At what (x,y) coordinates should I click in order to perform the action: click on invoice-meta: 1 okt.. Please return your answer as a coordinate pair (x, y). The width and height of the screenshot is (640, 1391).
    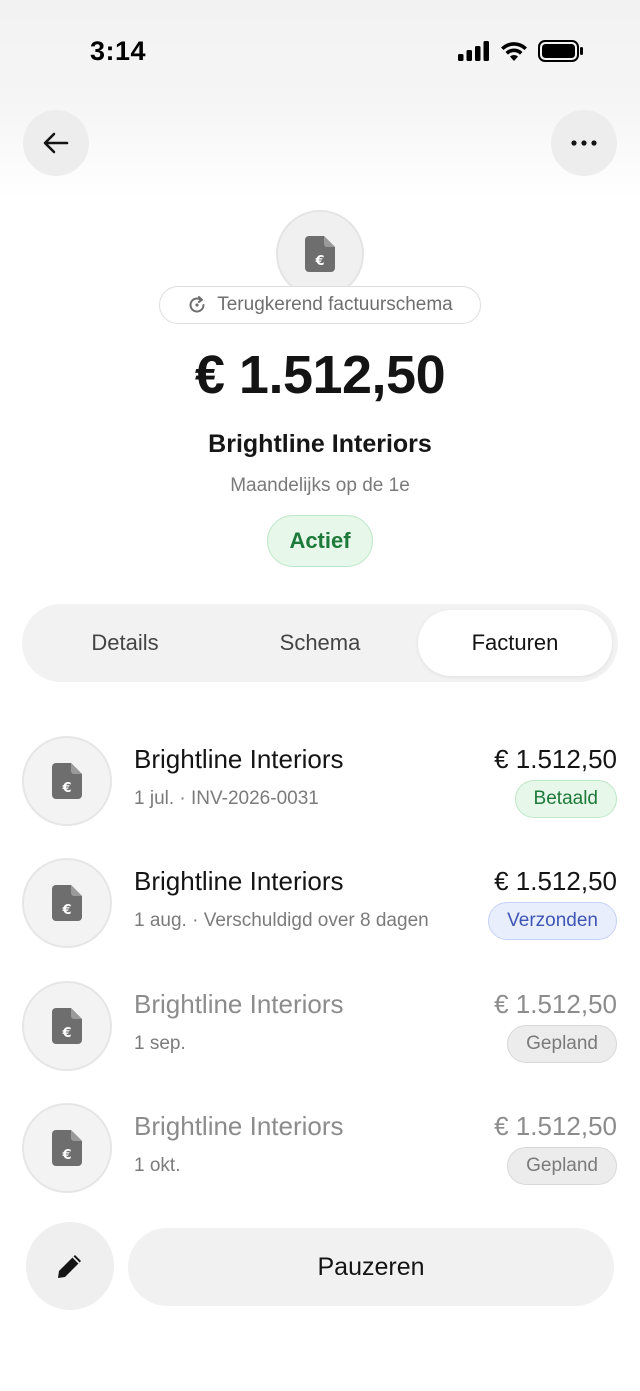
    Looking at the image, I should click on (157, 1165).